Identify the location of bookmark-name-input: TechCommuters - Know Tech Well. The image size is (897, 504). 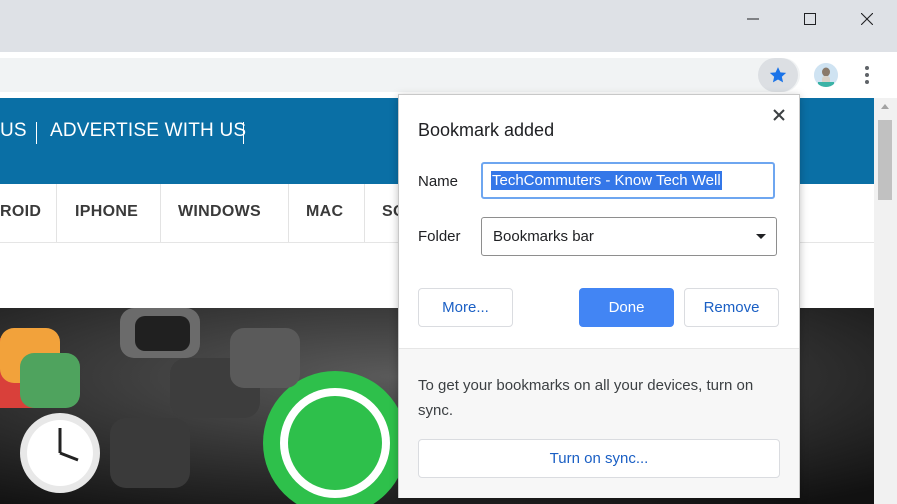
(628, 180).